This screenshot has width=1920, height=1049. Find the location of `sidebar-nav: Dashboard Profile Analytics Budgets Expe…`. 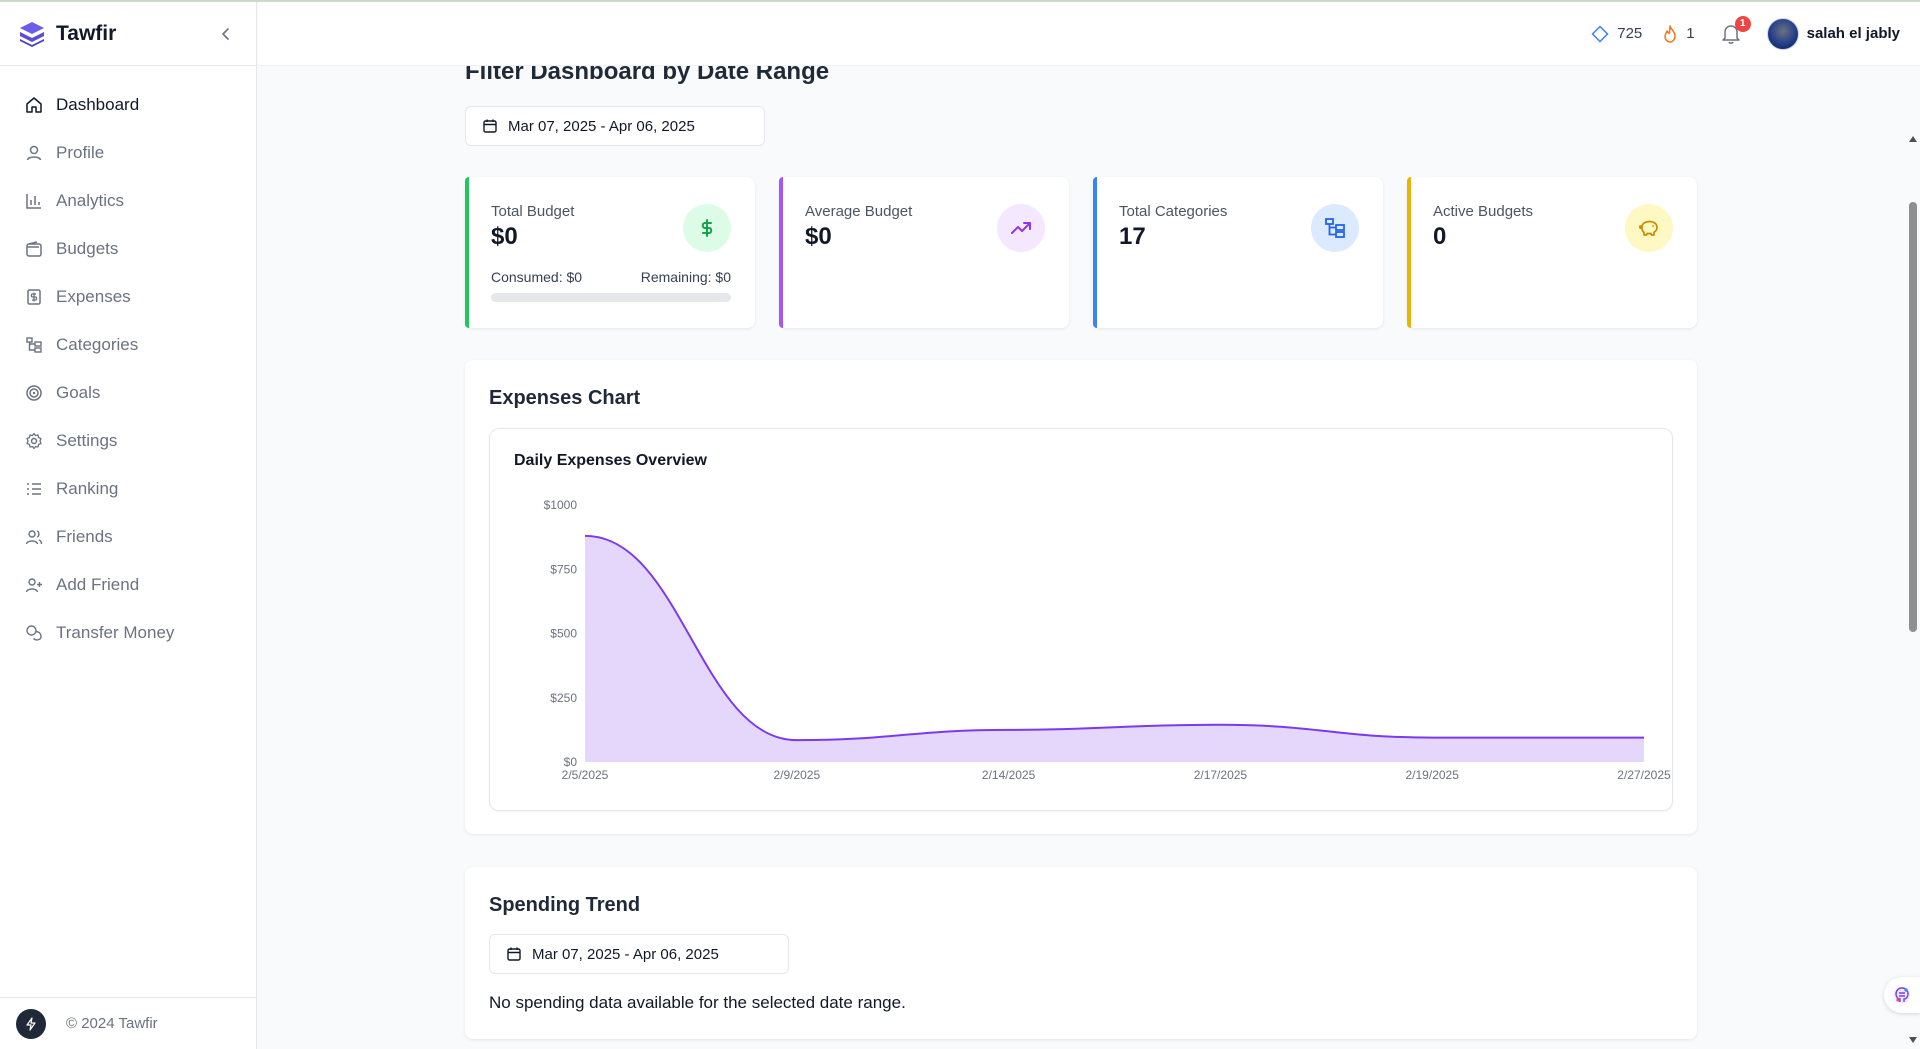

sidebar-nav: Dashboard Profile Analytics Budgets Expe… is located at coordinates (128, 361).